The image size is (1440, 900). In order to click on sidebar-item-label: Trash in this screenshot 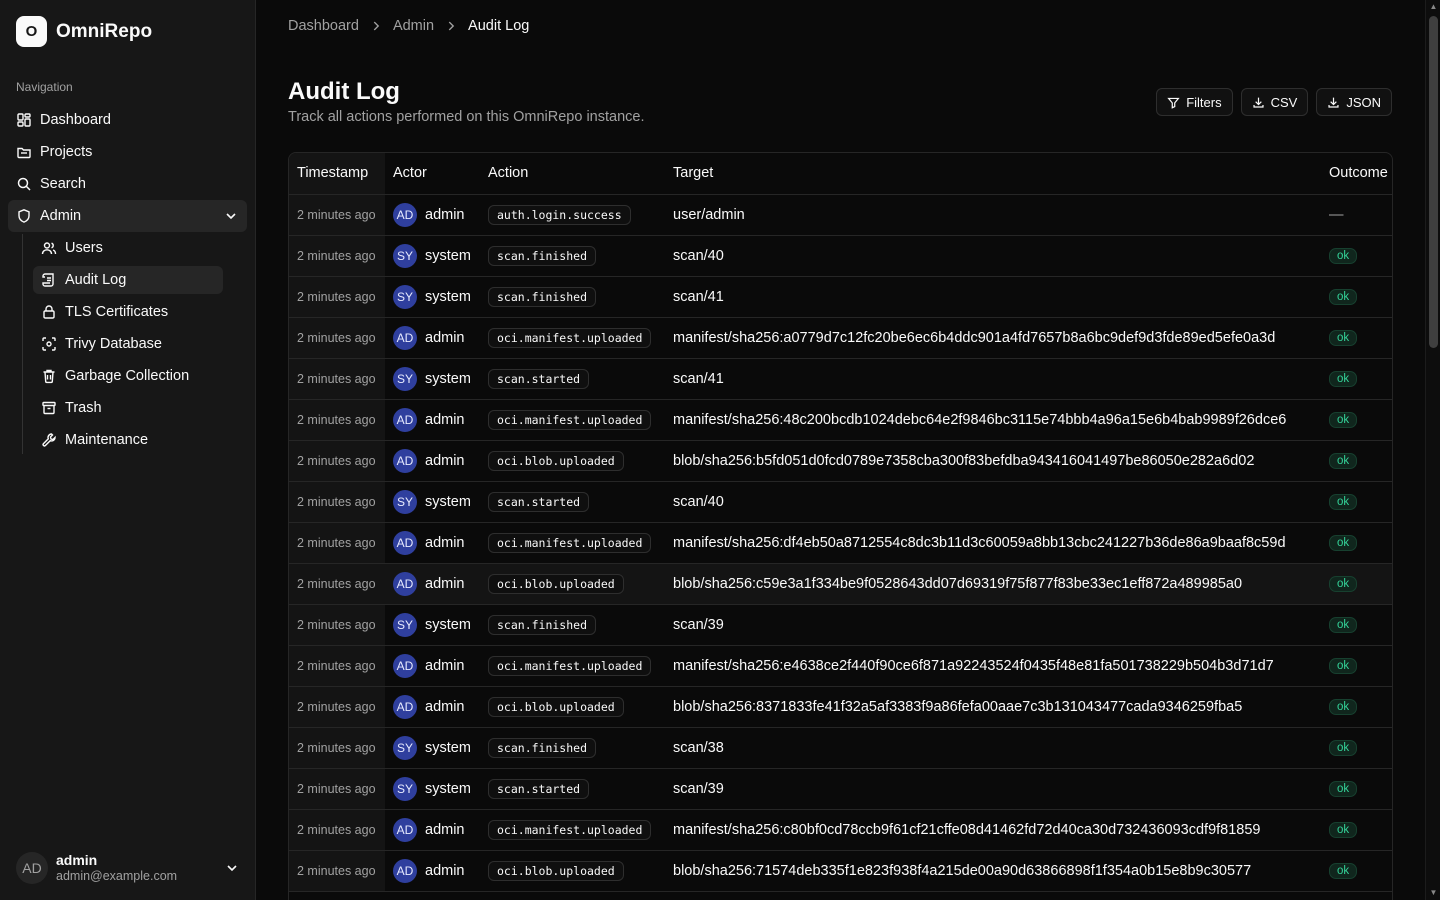, I will do `click(83, 408)`.